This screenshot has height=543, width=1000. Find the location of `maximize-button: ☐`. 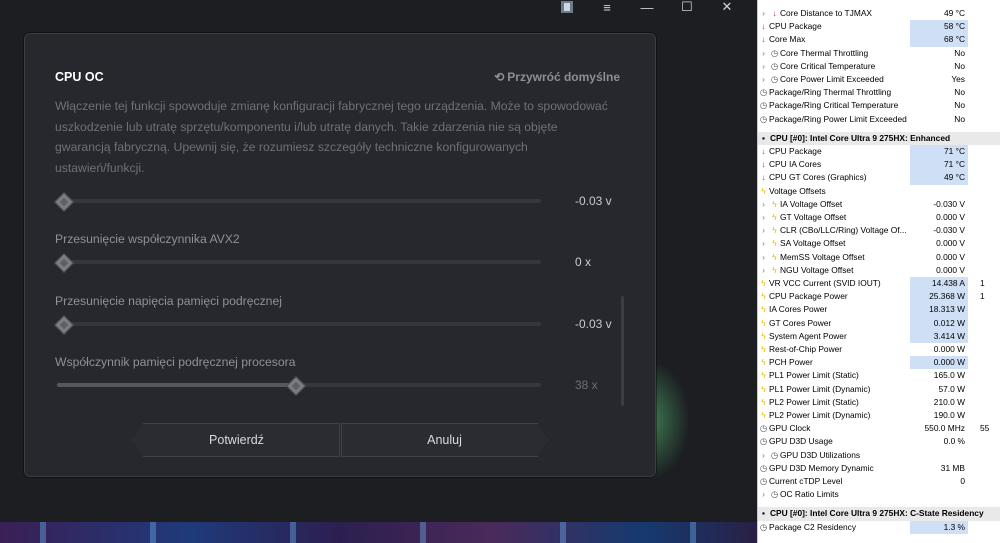

maximize-button: ☐ is located at coordinates (687, 7).